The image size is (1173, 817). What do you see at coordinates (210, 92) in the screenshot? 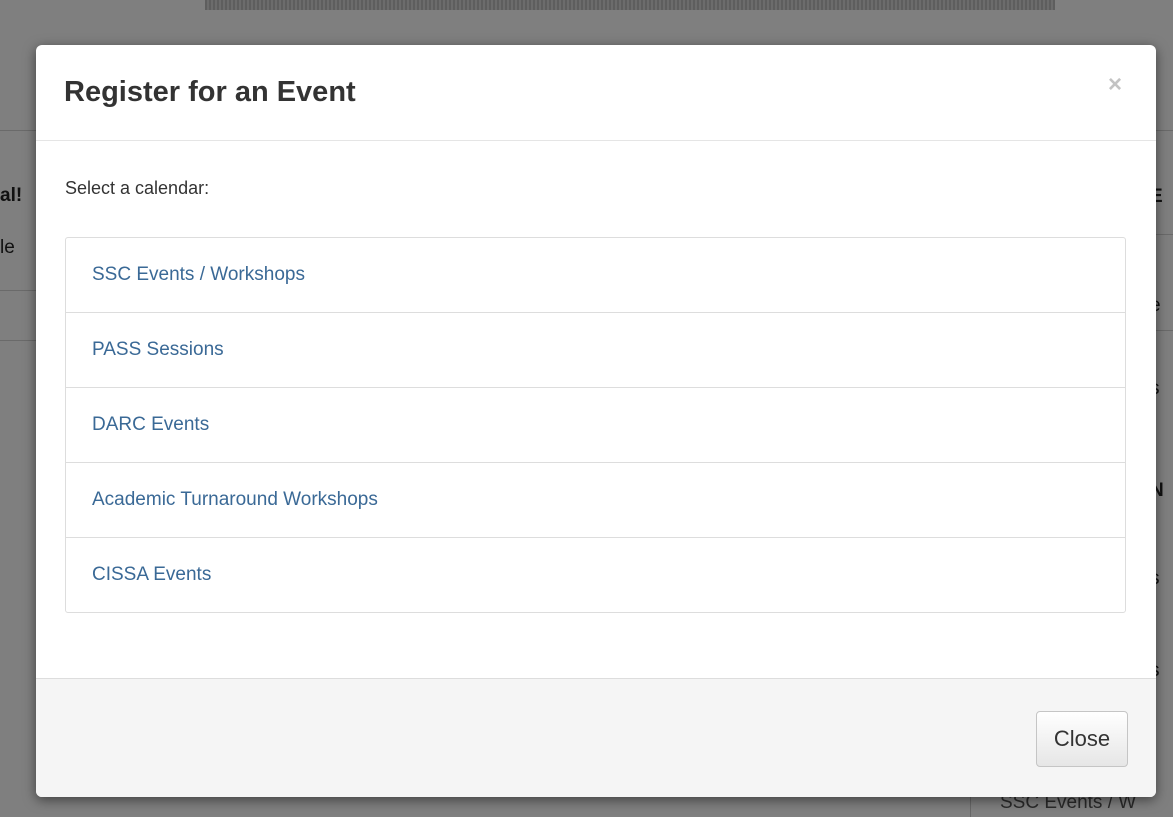
I see `modal-title: Register for an Event` at bounding box center [210, 92].